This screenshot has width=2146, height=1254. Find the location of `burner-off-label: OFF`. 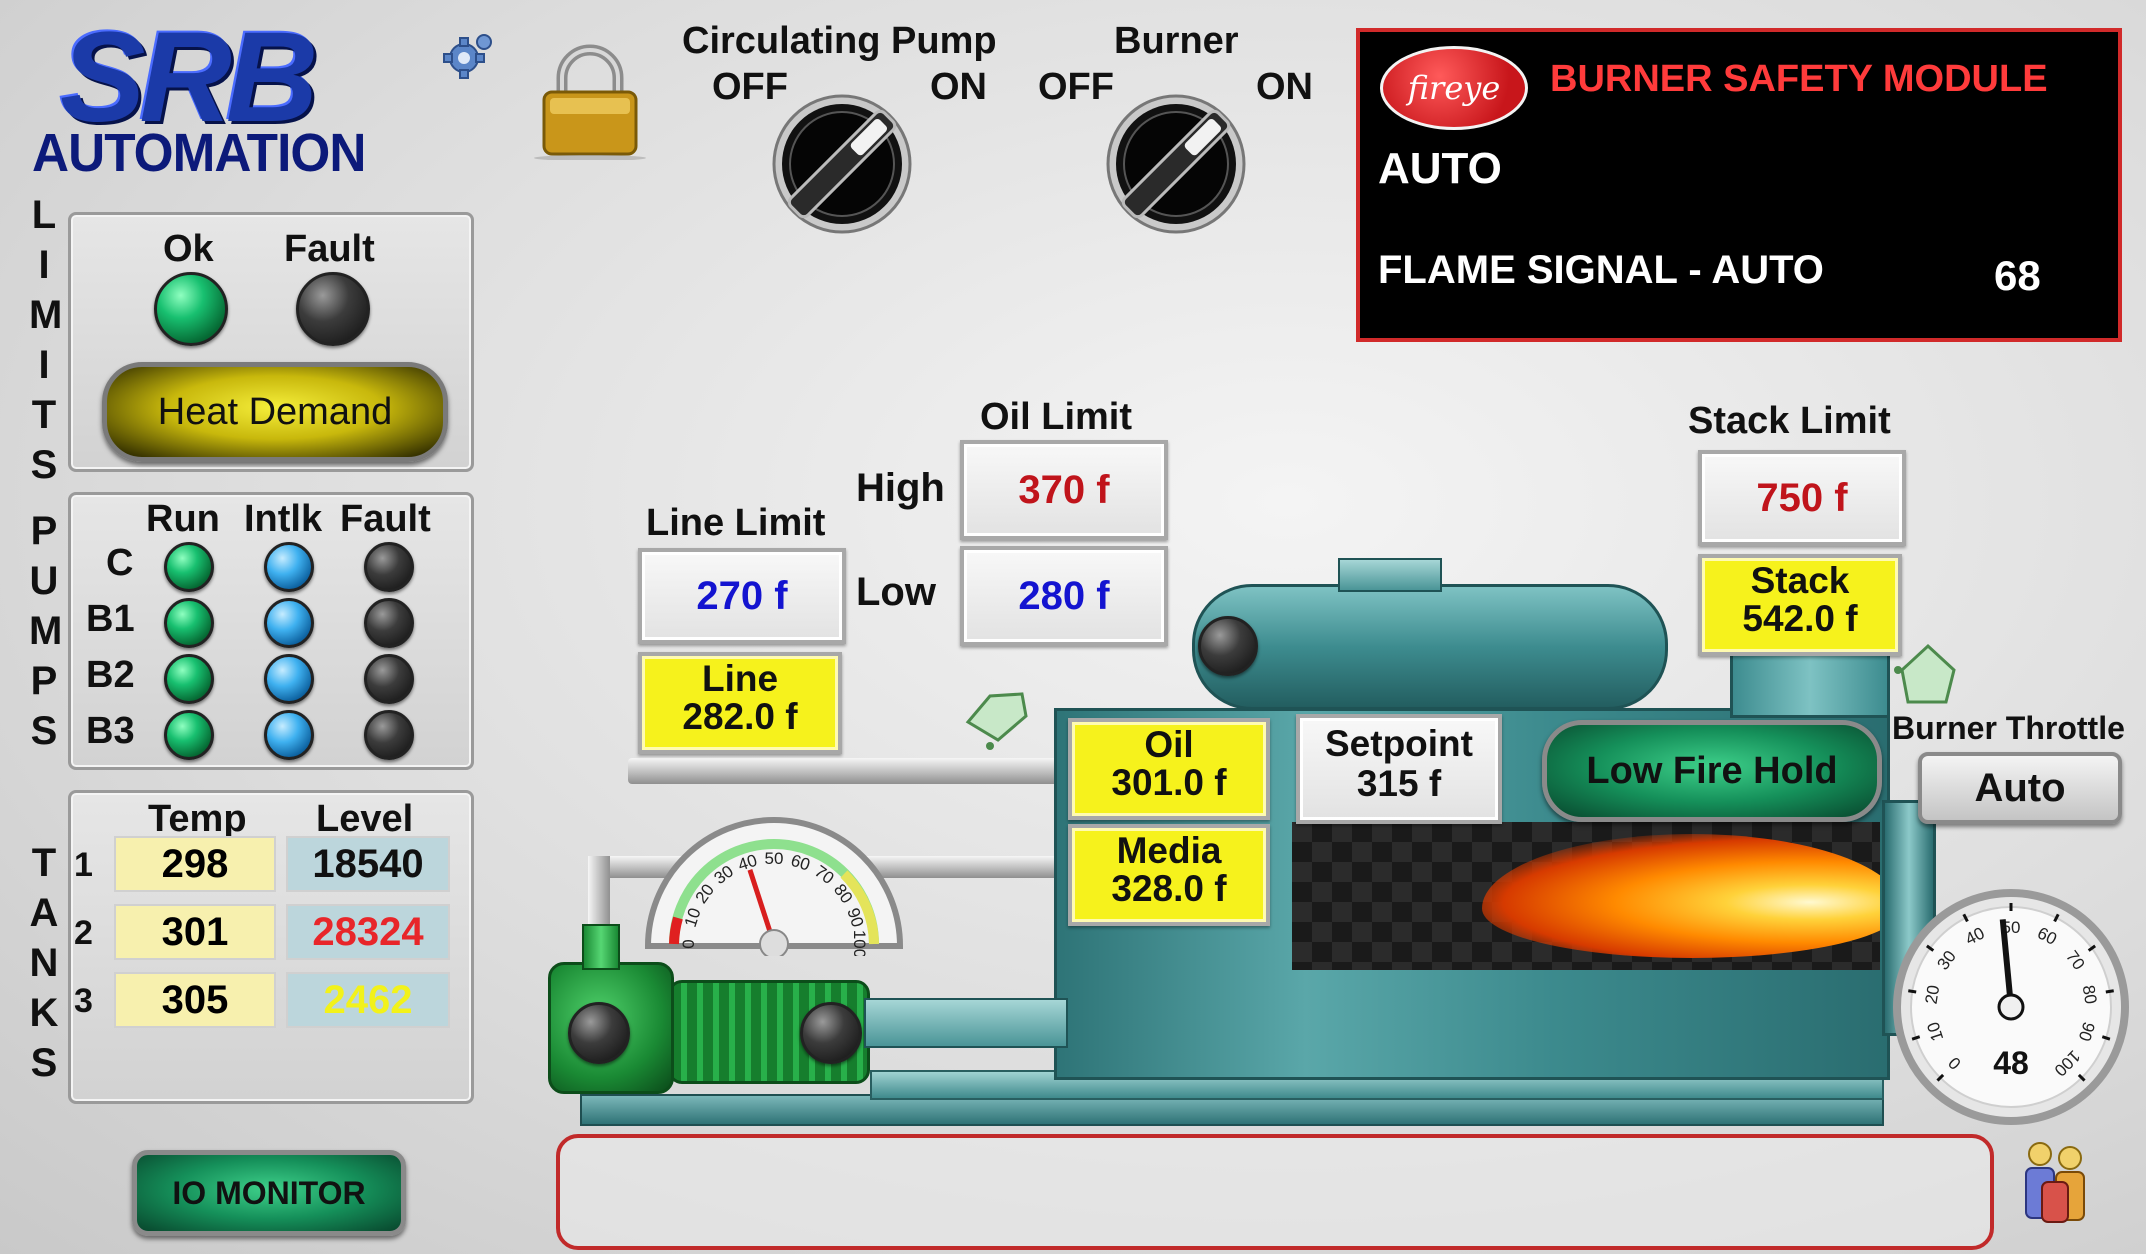

burner-off-label: OFF is located at coordinates (1076, 87).